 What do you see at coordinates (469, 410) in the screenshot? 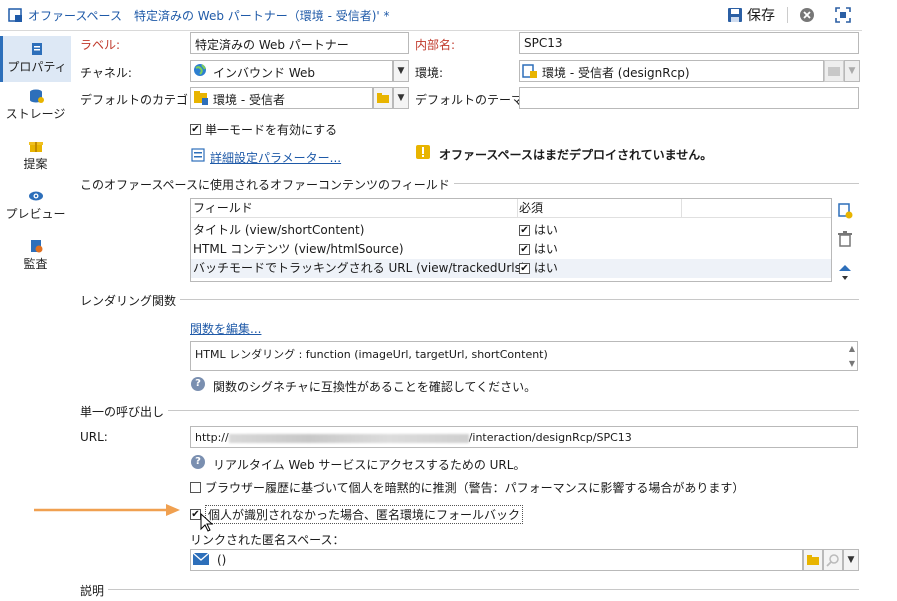
I see `unitary-section-divider` at bounding box center [469, 410].